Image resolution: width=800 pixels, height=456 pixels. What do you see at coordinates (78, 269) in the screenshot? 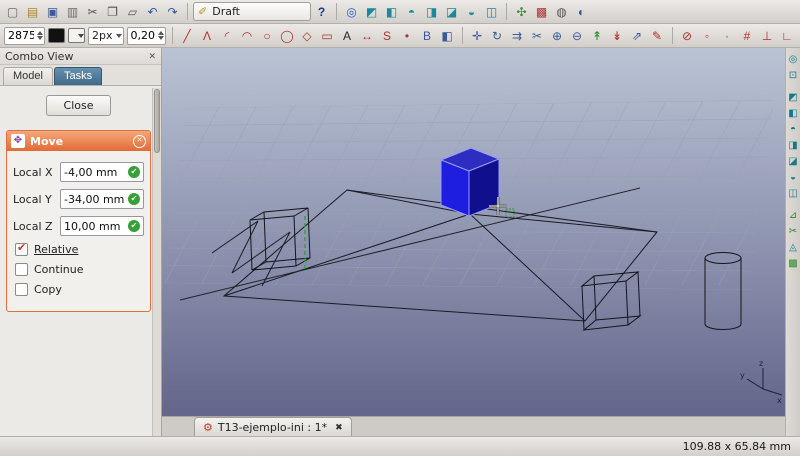
I see `continue-checkbox-row: Continue` at bounding box center [78, 269].